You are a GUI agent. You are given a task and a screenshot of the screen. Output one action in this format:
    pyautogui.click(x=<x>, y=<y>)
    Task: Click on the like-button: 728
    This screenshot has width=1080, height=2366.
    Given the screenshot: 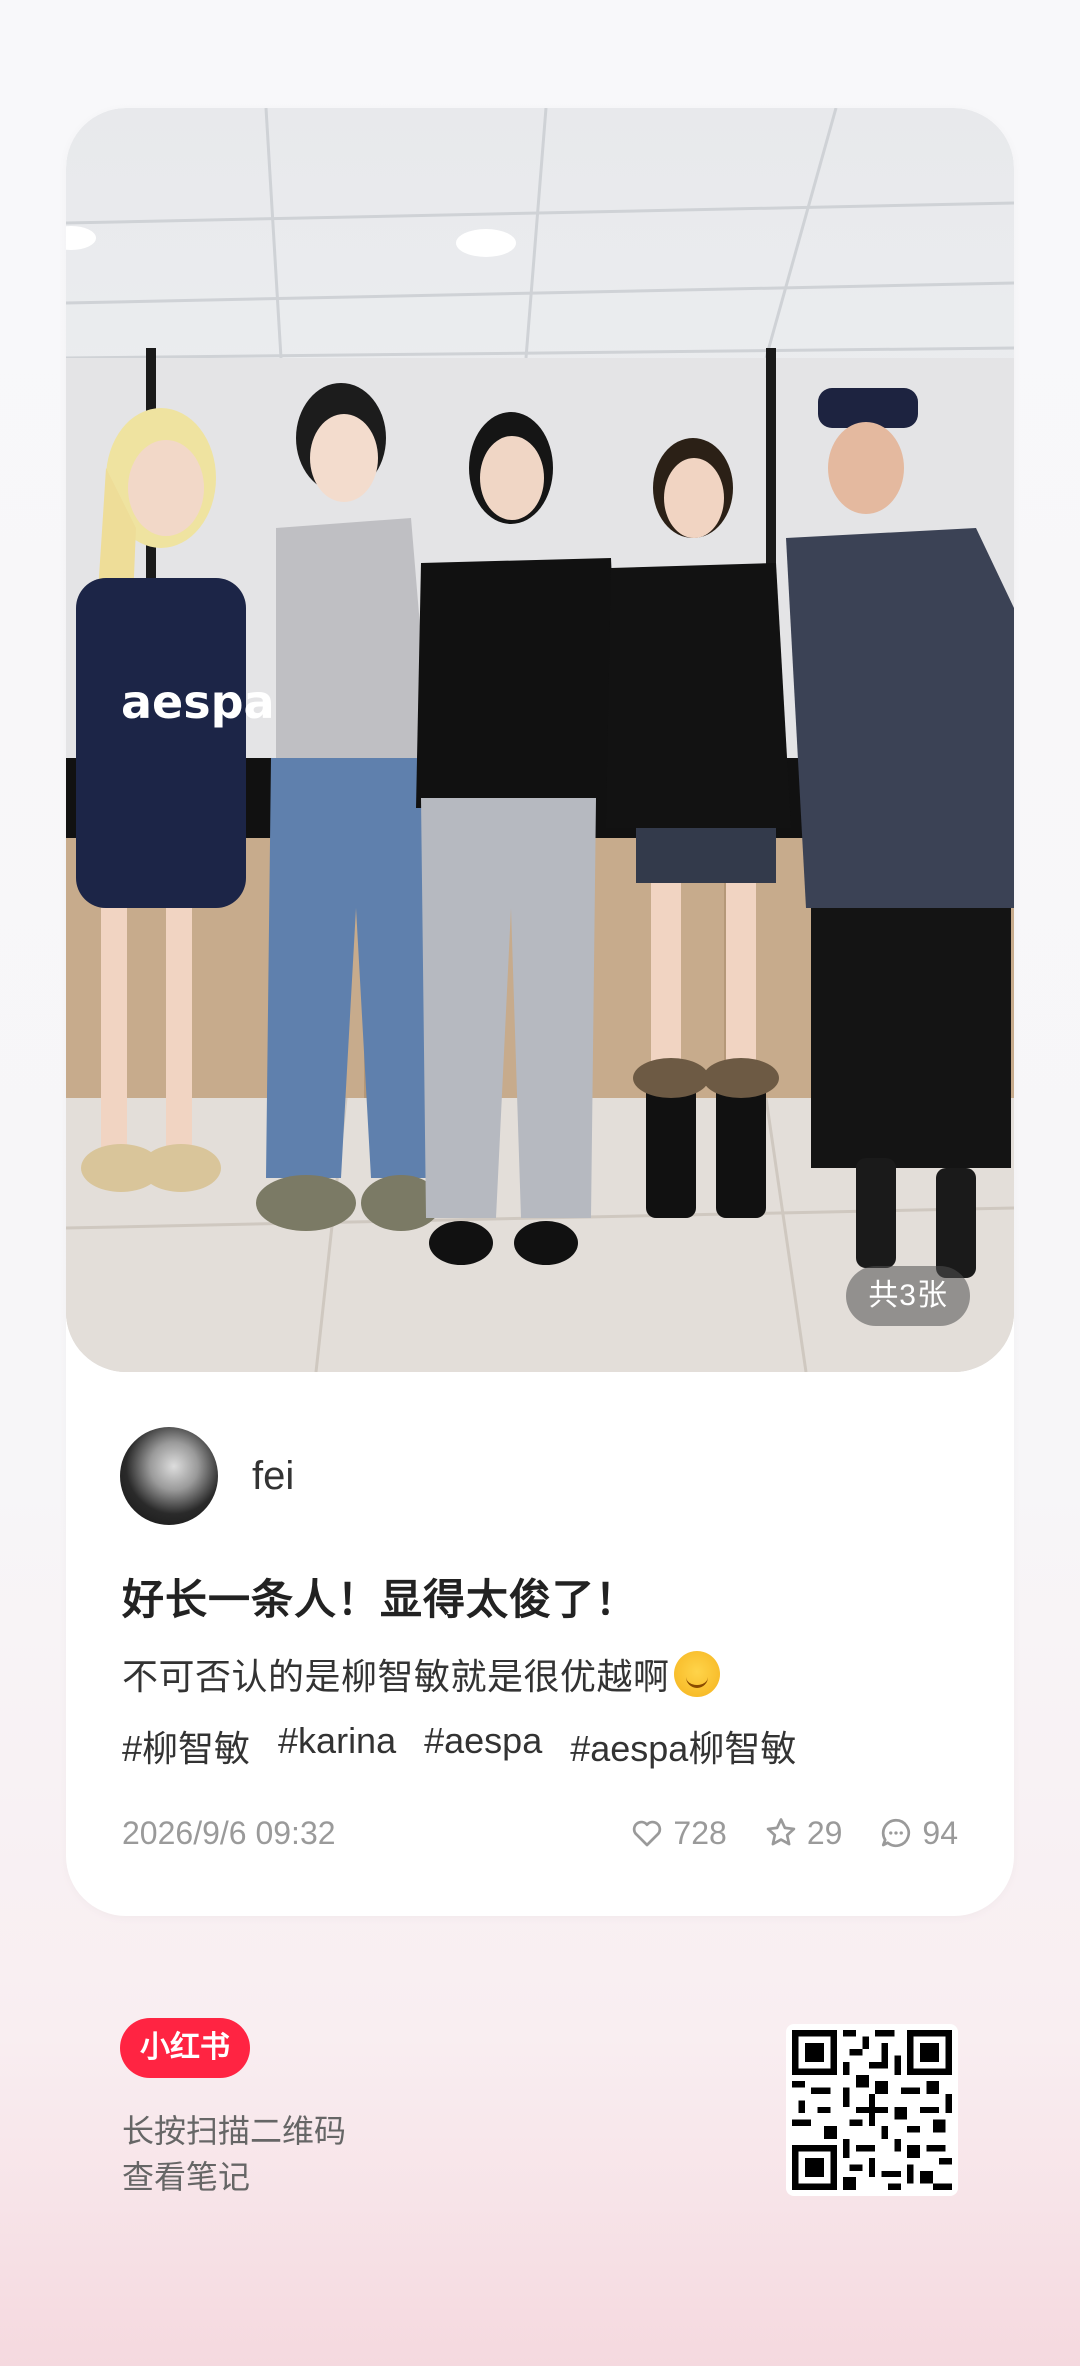 What is the action you would take?
    pyautogui.click(x=678, y=1833)
    